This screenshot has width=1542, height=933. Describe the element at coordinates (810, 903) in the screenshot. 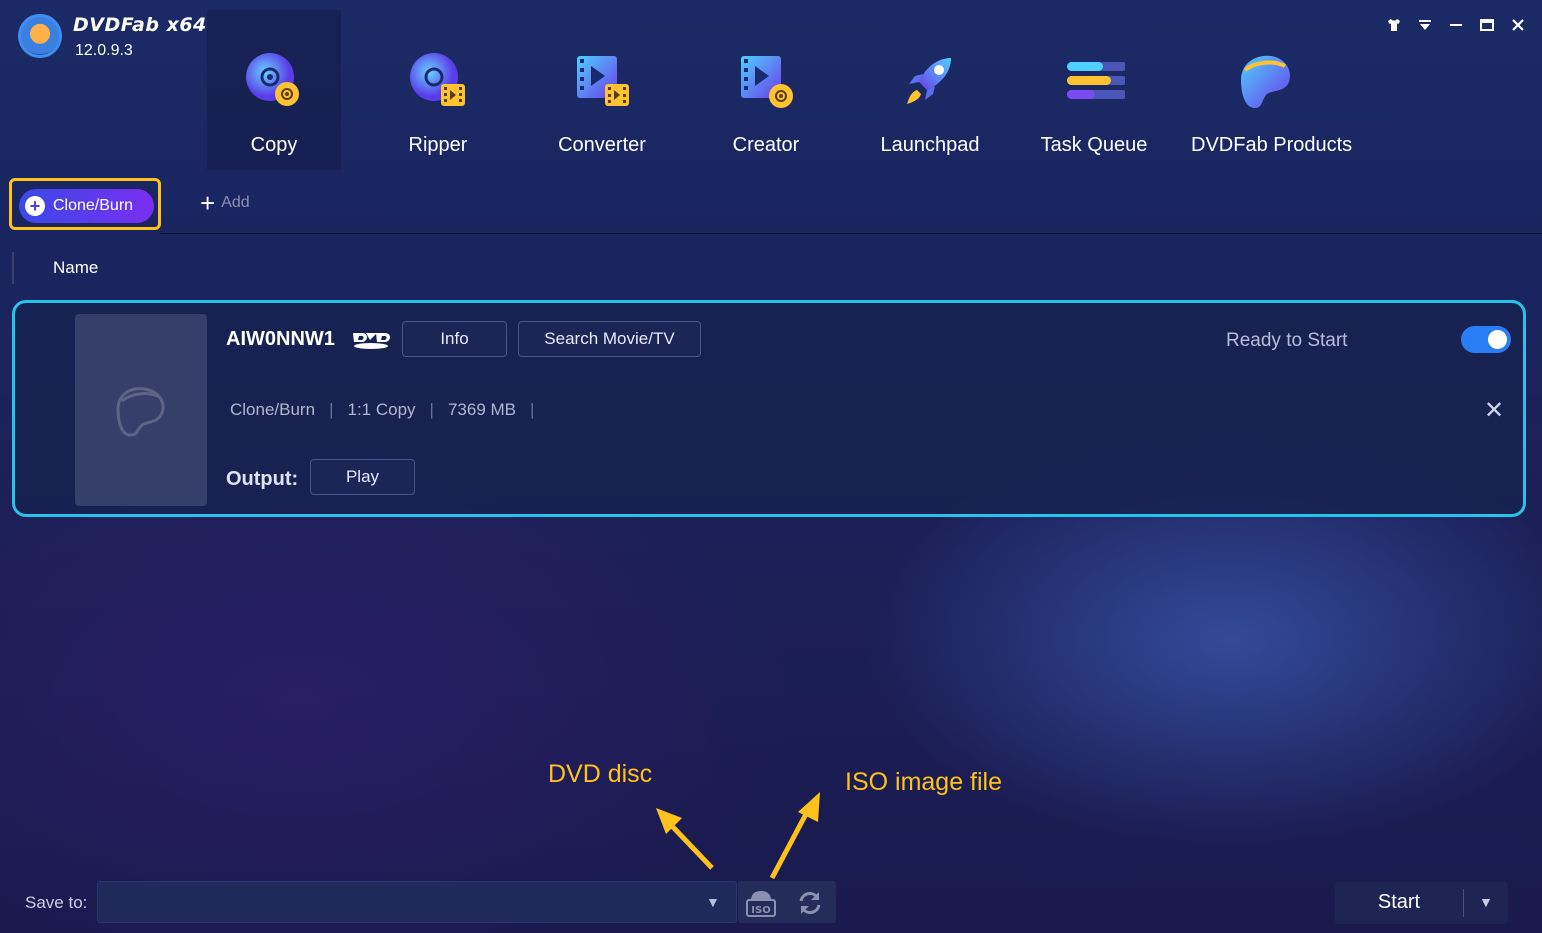

I see `refresh-icon` at that location.